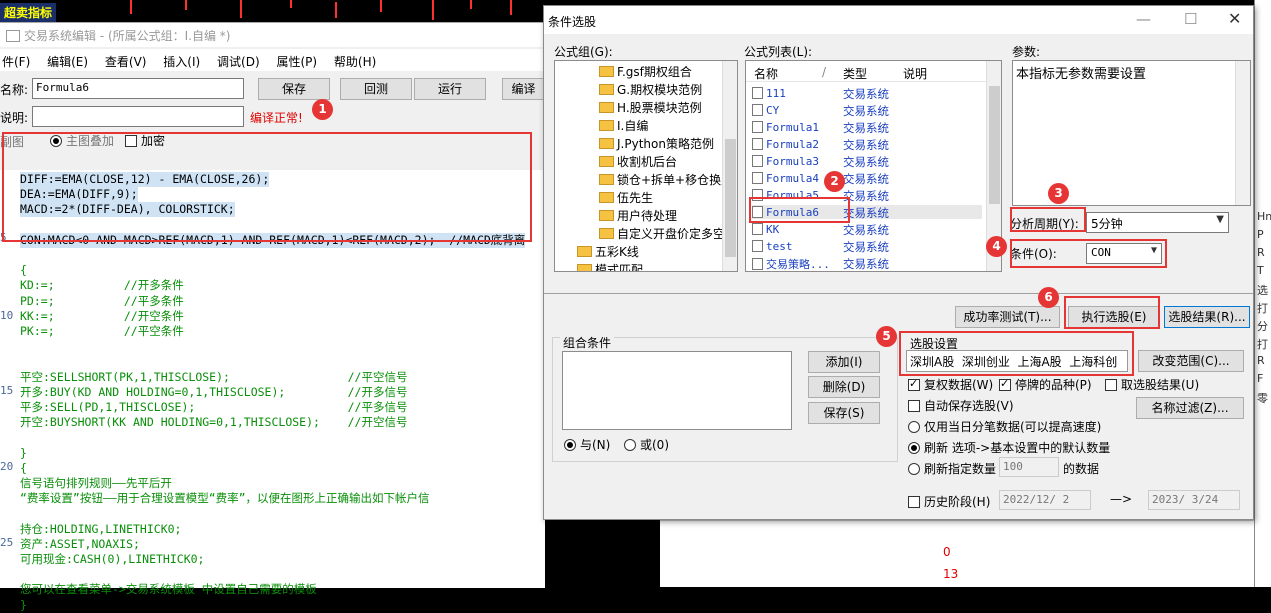  I want to click on list-scroll-thumb, so click(994, 145).